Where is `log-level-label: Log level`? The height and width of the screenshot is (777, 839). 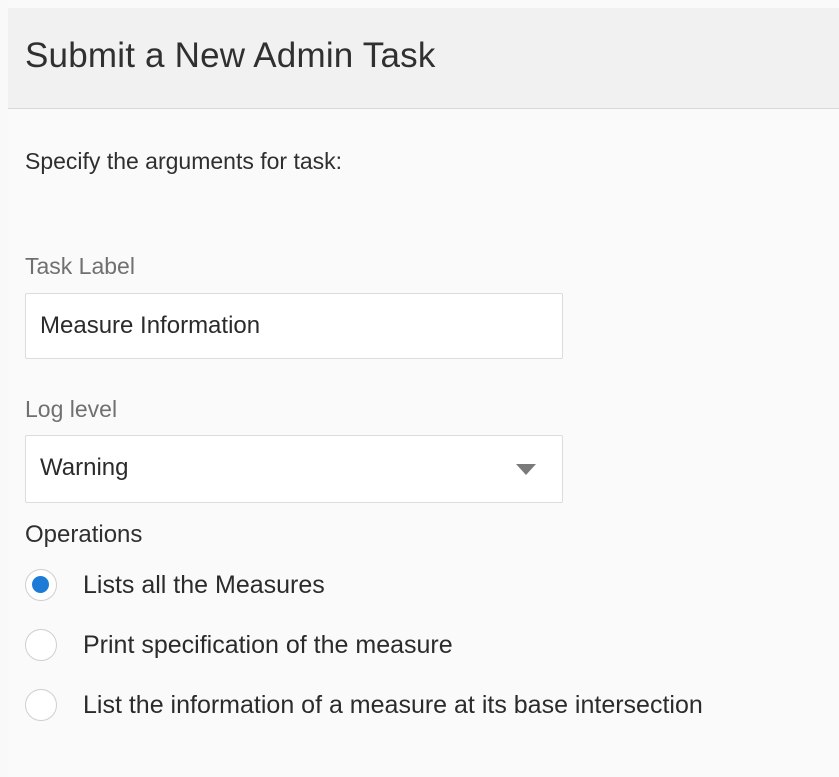
log-level-label: Log level is located at coordinates (71, 409).